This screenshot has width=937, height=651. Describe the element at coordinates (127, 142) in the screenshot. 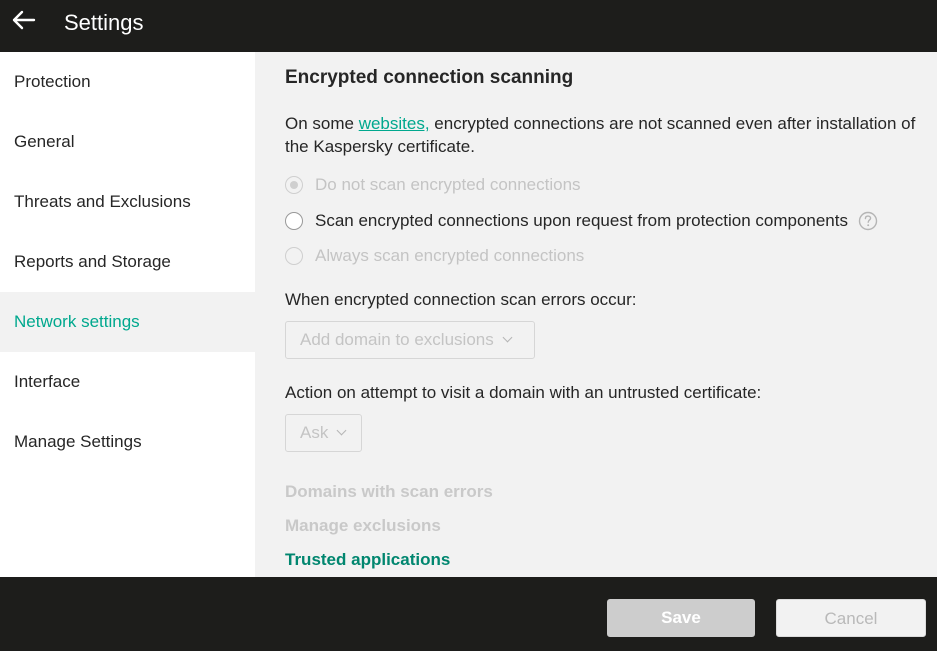

I see `sidebar-item-general: General` at that location.